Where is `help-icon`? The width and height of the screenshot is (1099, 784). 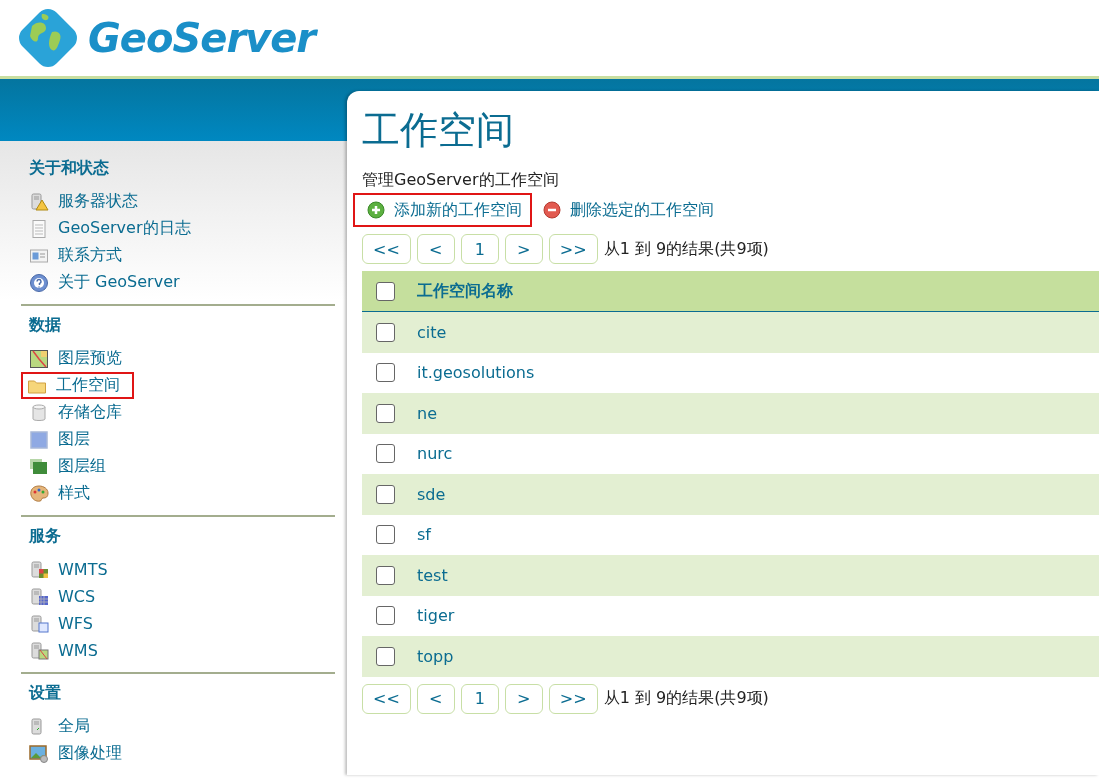 help-icon is located at coordinates (39, 282).